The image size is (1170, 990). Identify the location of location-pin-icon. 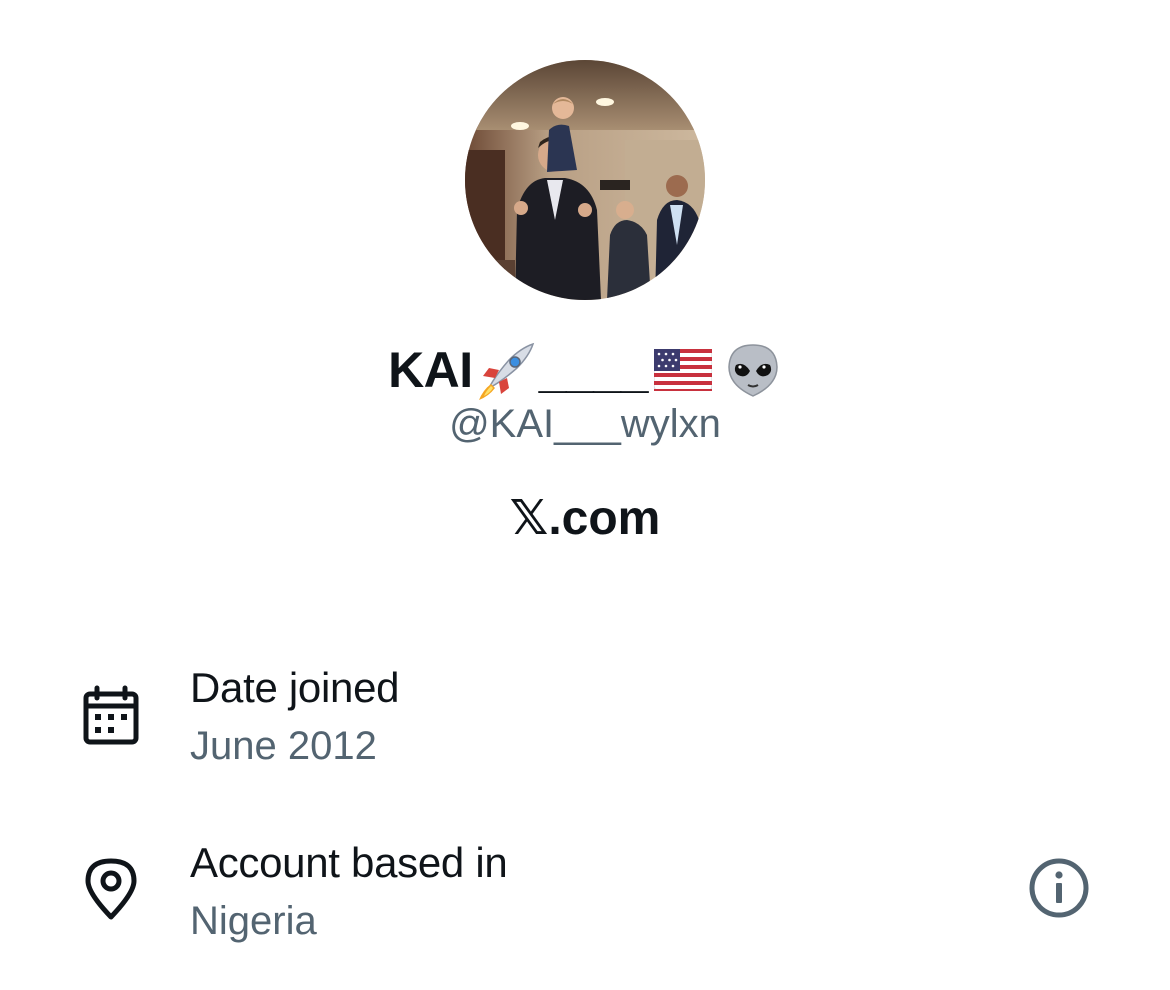
(111, 888).